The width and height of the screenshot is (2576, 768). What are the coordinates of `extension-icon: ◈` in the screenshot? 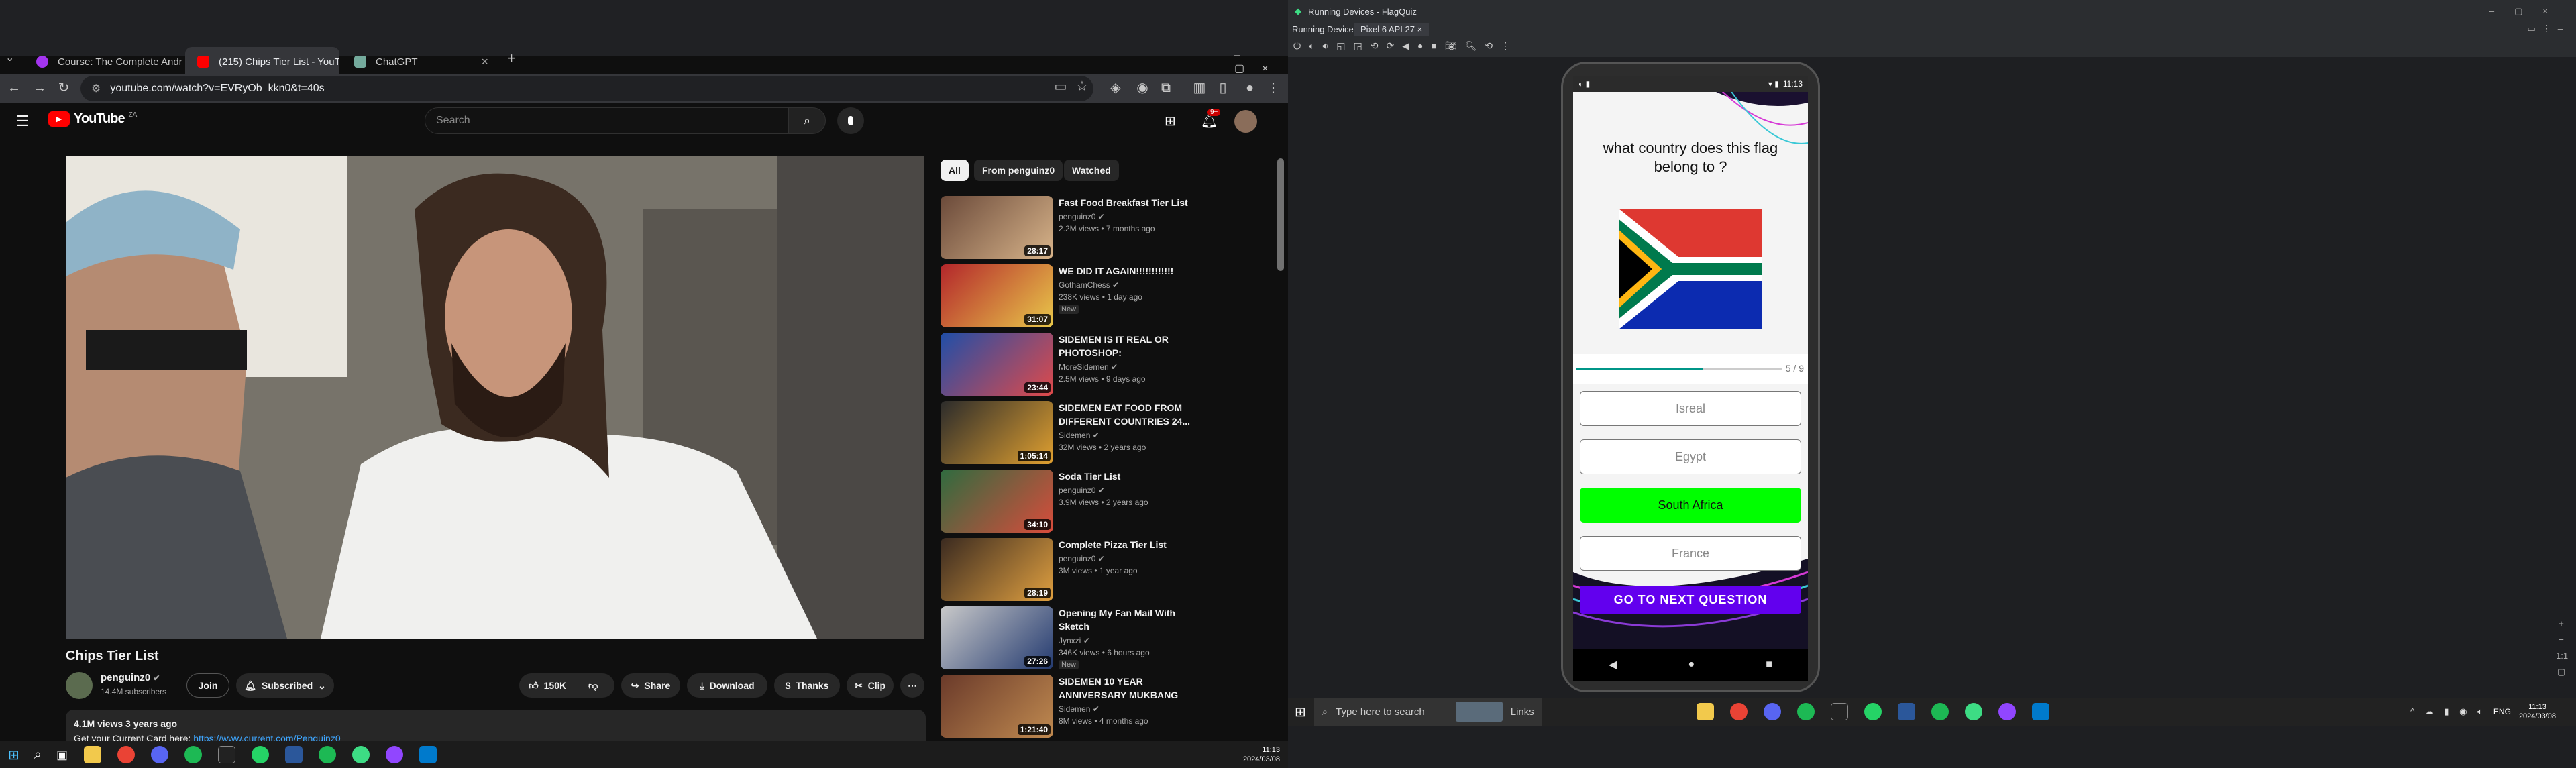 It's located at (1115, 88).